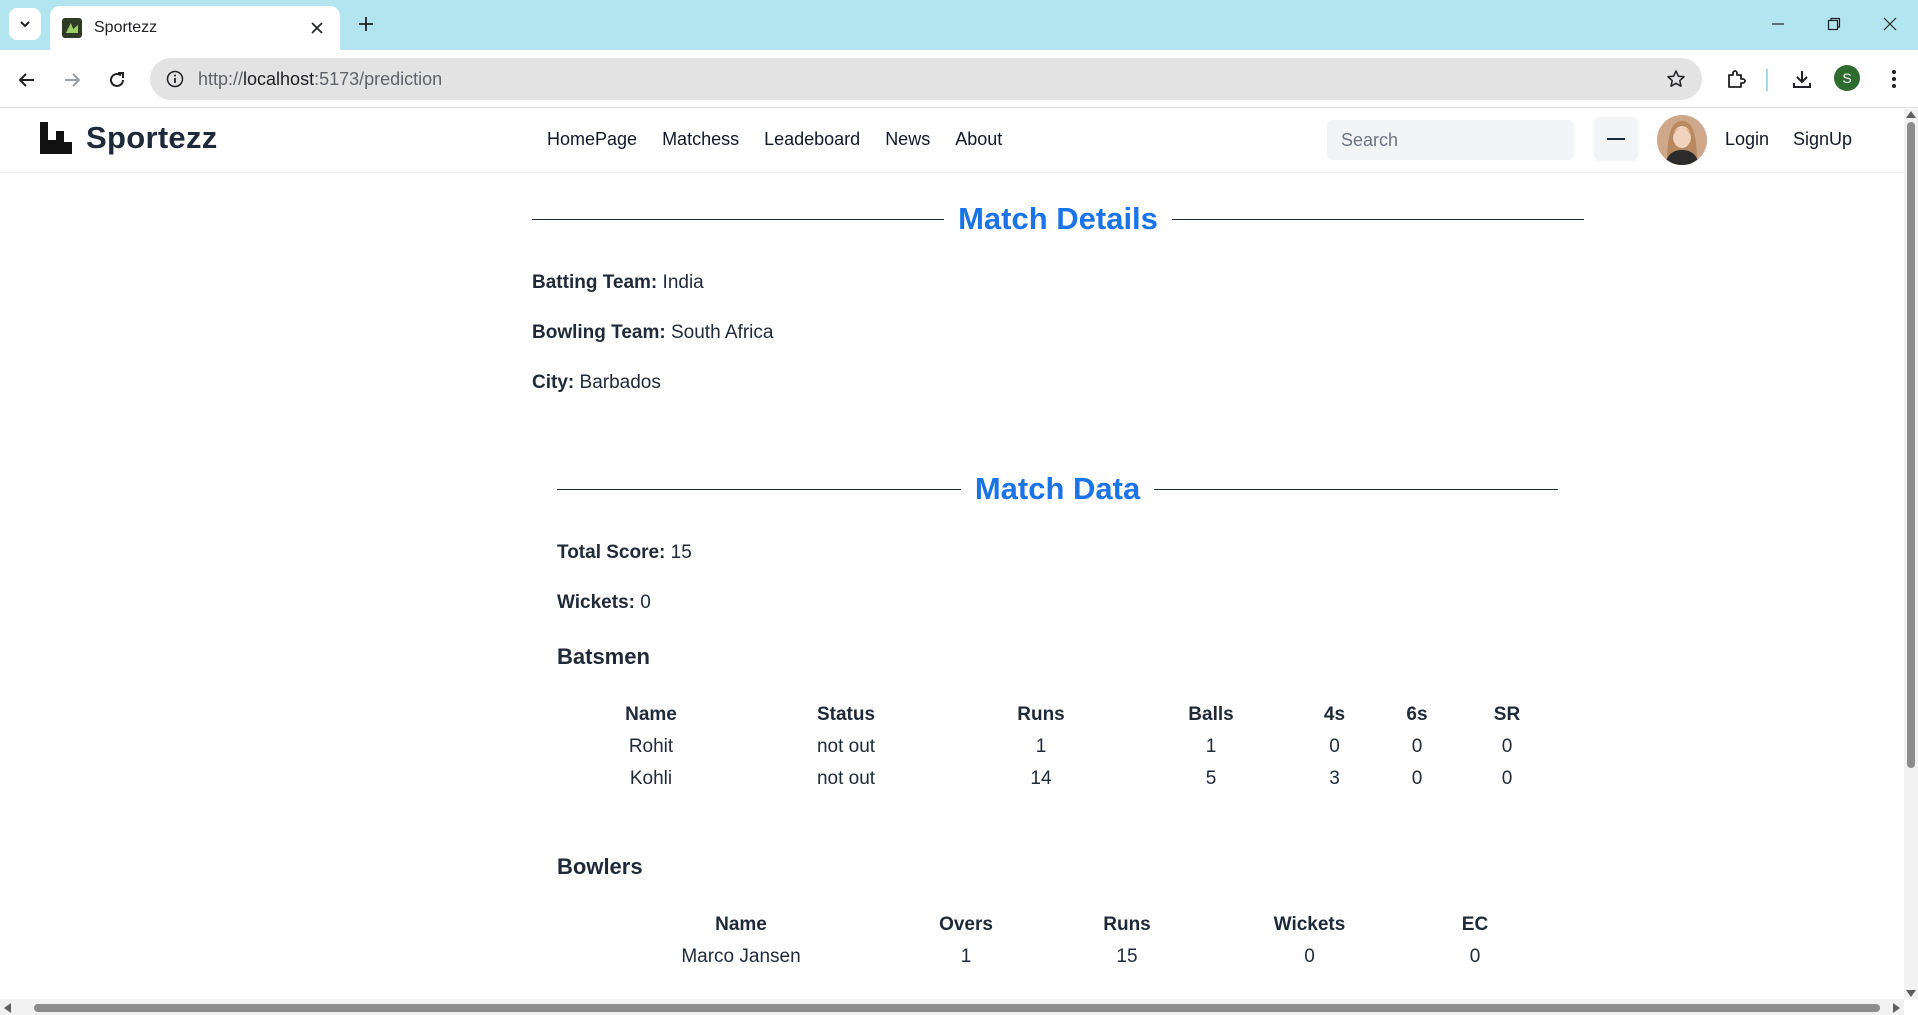 This screenshot has height=1015, width=1918. Describe the element at coordinates (1747, 139) in the screenshot. I see `login-link: Login` at that location.